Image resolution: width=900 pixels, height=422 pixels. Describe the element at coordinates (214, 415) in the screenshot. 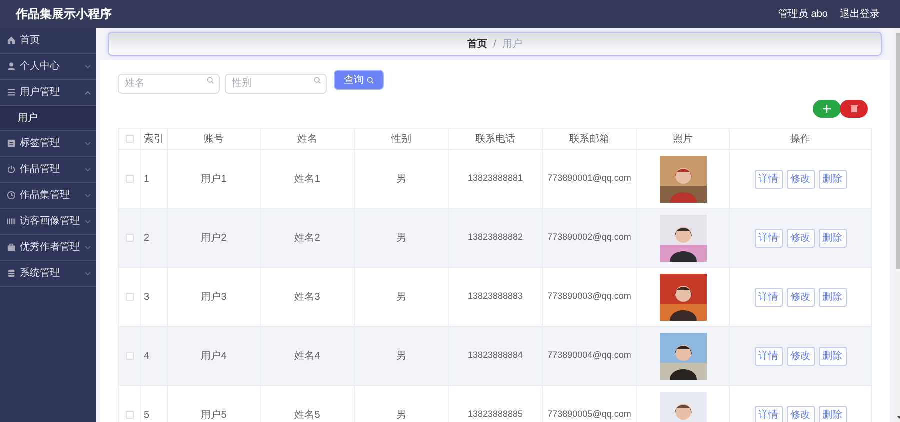

I see `account-cell: 用户5` at that location.